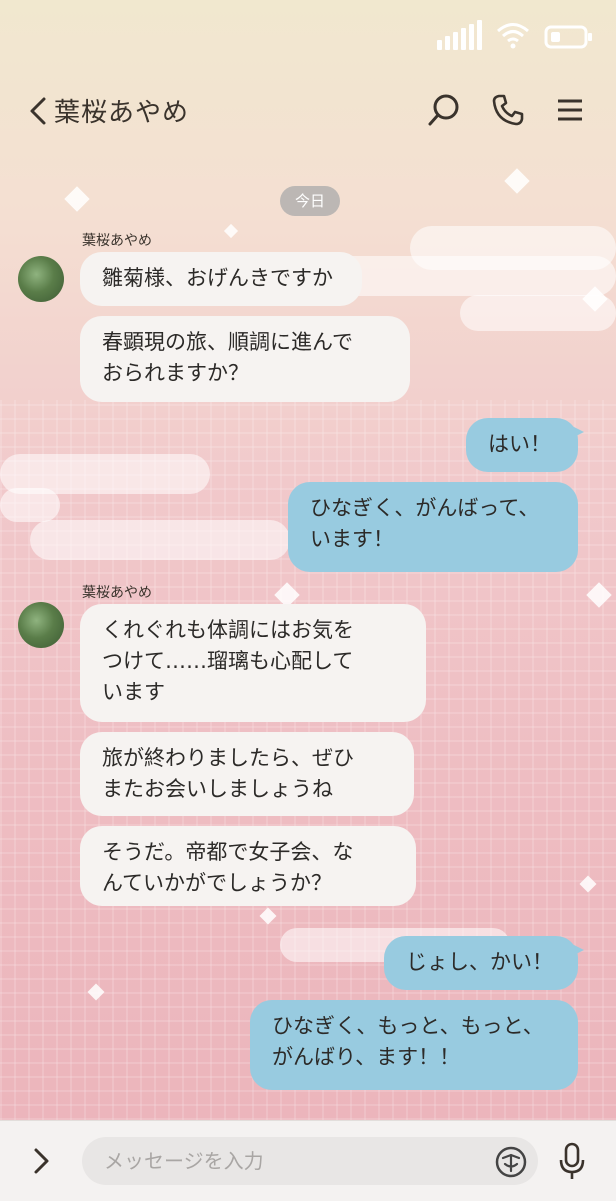 The height and width of the screenshot is (1201, 616). Describe the element at coordinates (525, 445) in the screenshot. I see `message-bubble-outgoing: はい！` at that location.